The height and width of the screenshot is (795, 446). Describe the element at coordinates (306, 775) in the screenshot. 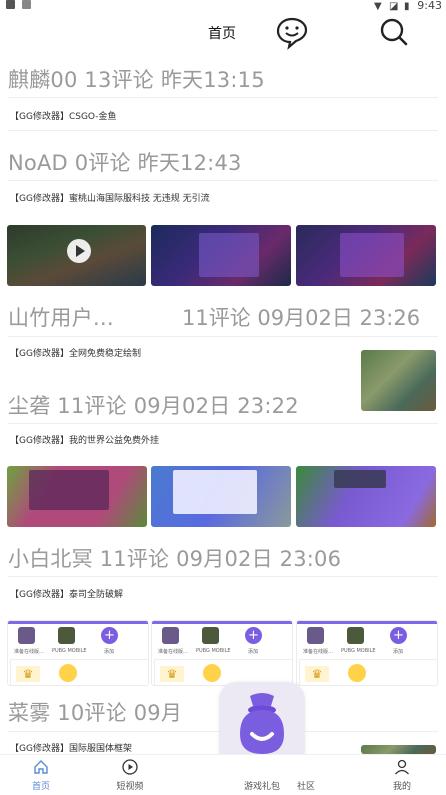

I see `nav-community: 社区` at that location.